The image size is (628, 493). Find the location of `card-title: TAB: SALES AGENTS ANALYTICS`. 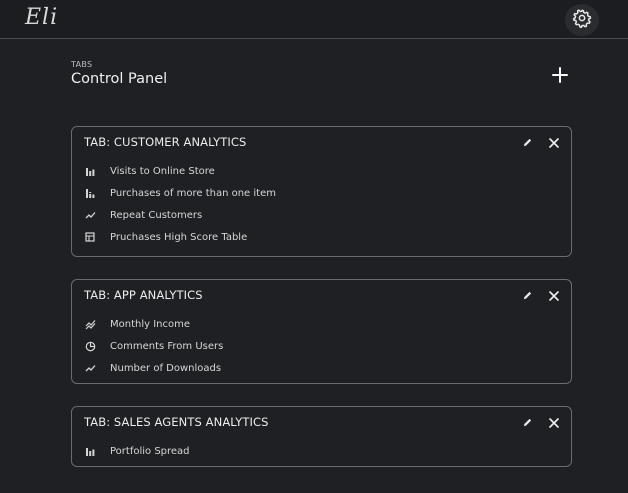

card-title: TAB: SALES AGENTS ANALYTICS is located at coordinates (176, 422).